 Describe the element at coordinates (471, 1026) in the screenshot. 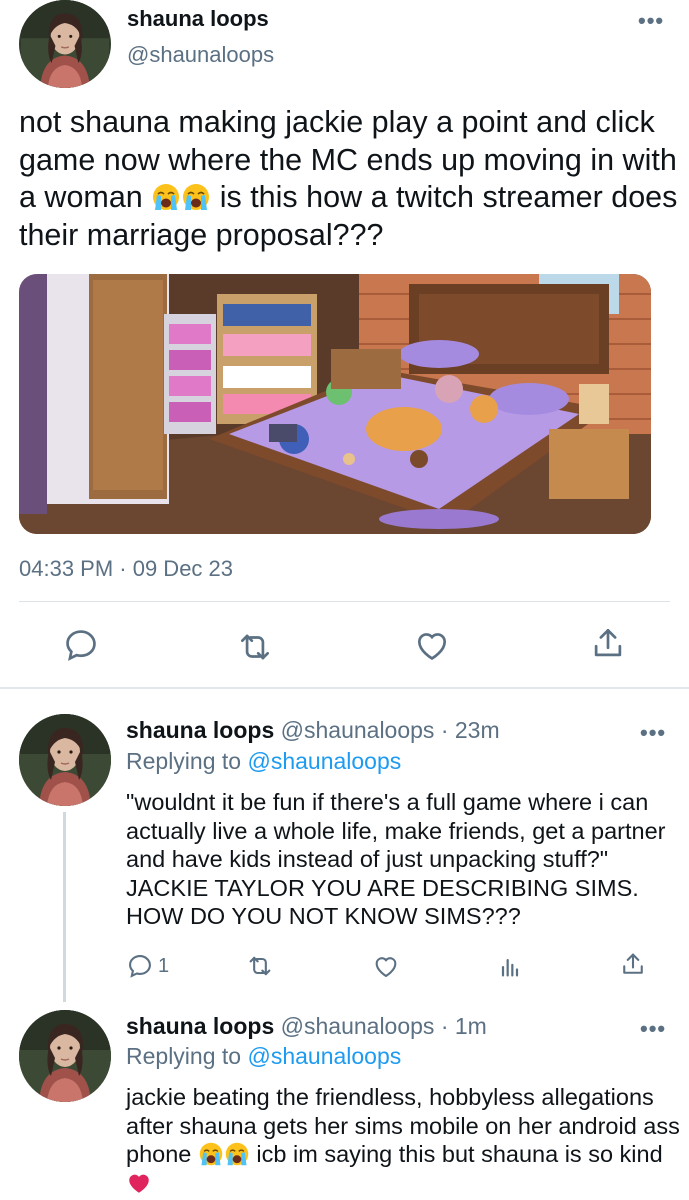

I see `reply-time: 1m` at that location.